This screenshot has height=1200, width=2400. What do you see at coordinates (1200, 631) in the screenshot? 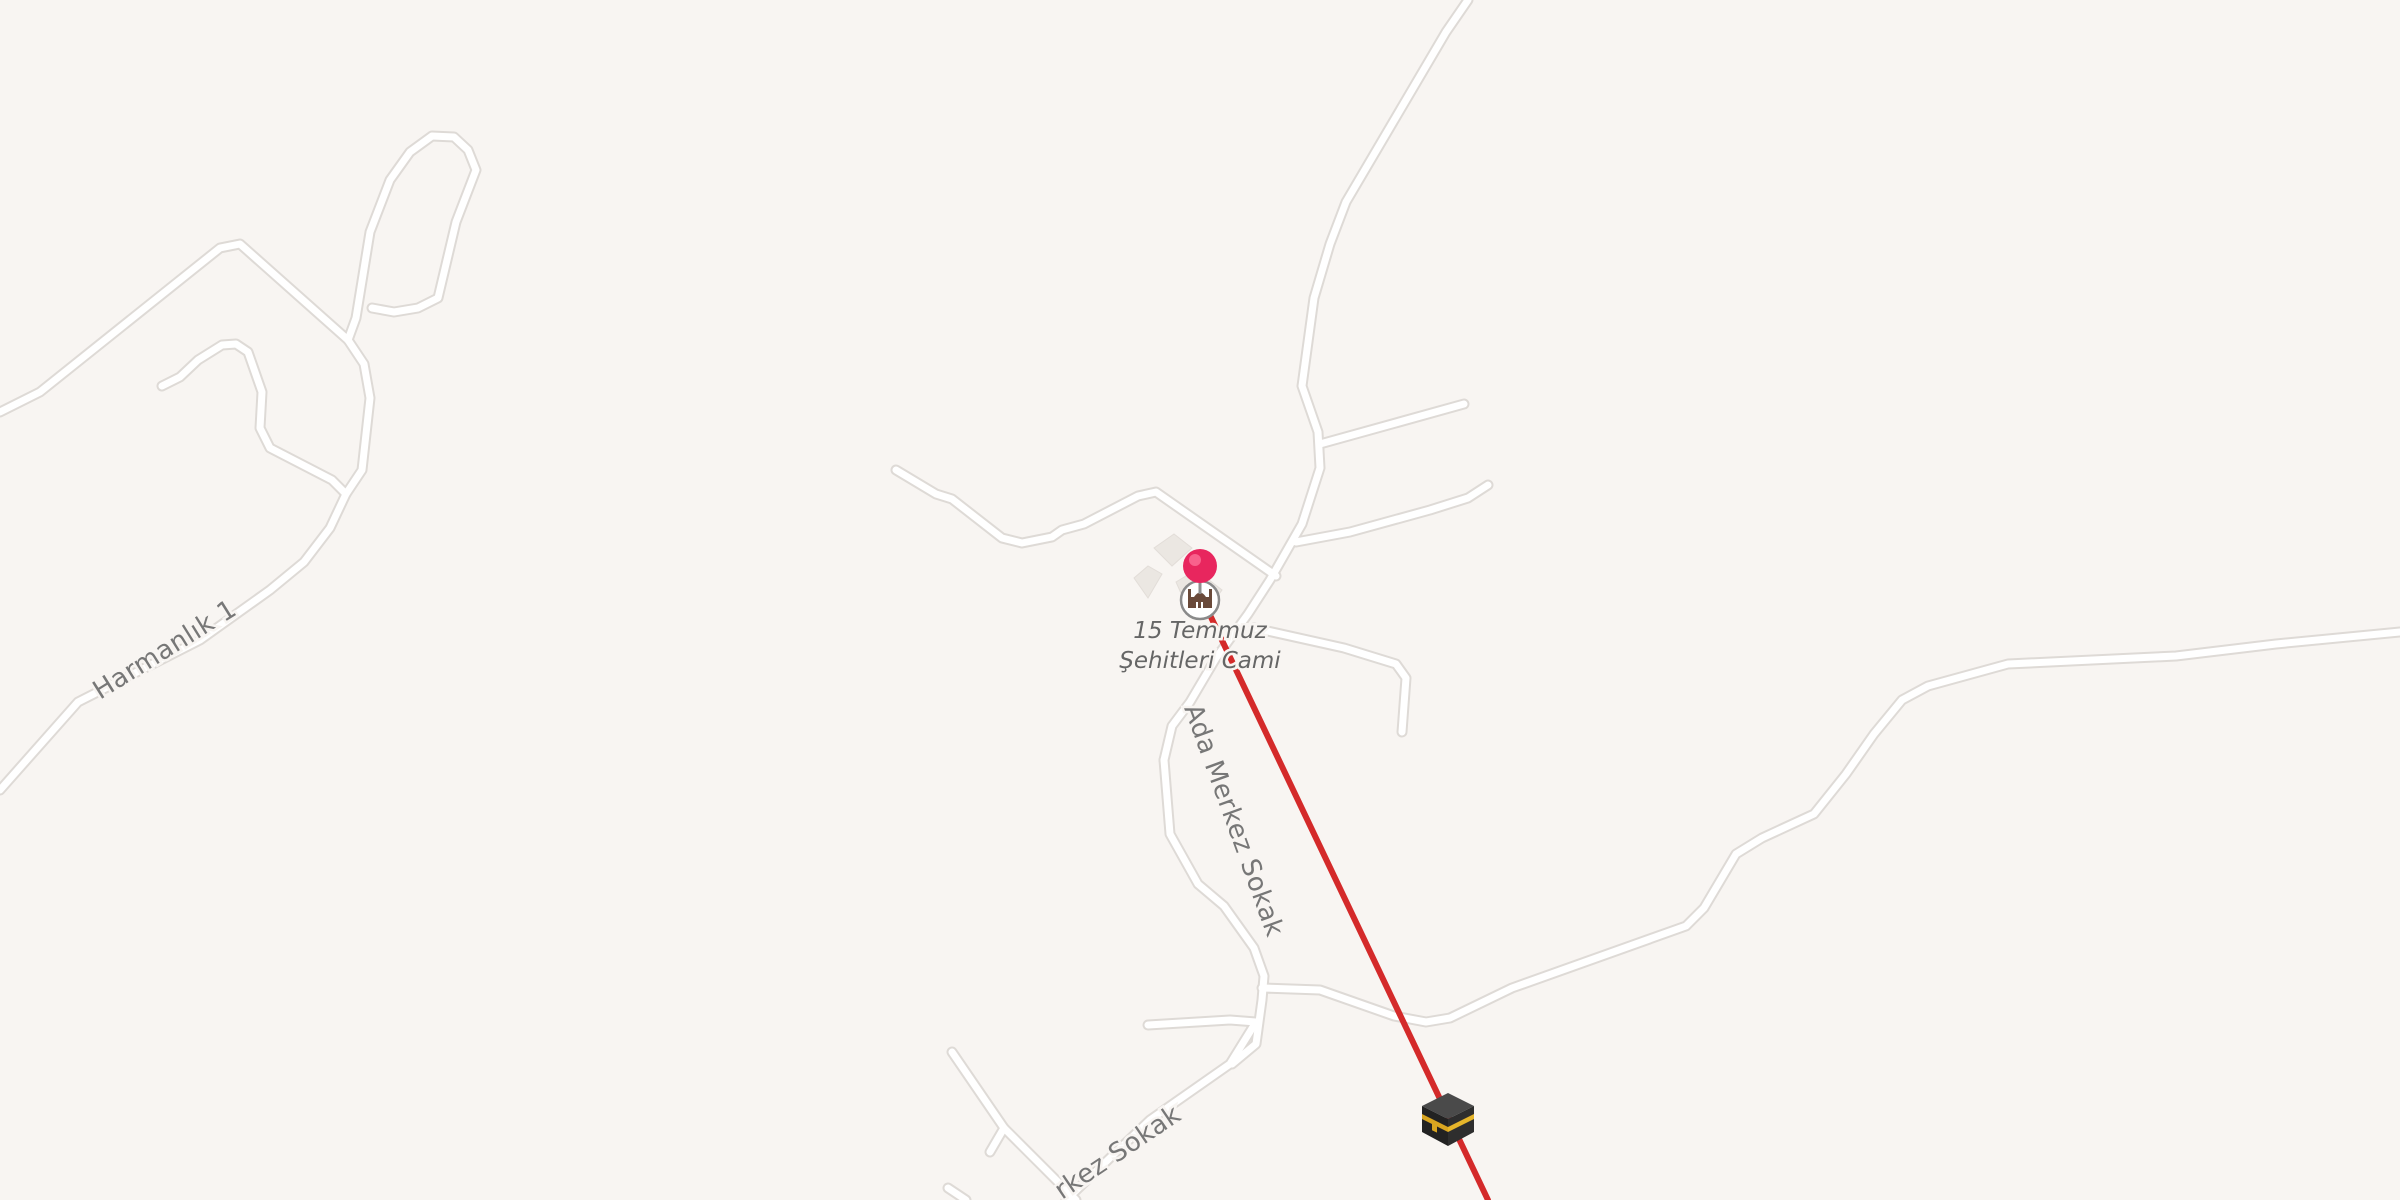
I see `poi-label-line1: 15 Temmuz` at bounding box center [1200, 631].